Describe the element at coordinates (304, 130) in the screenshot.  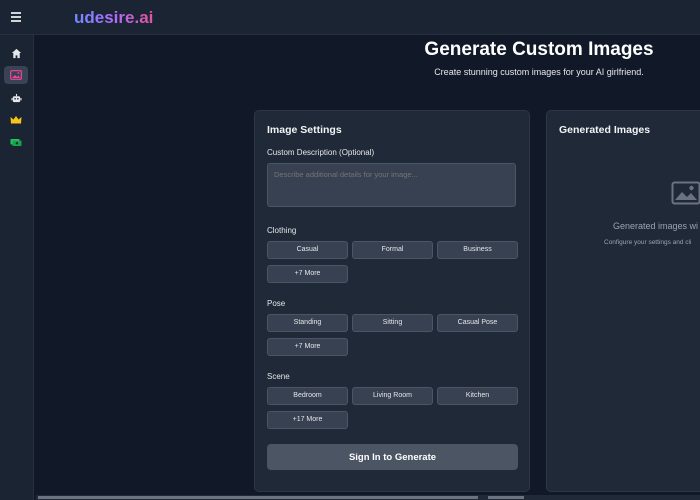
I see `image-settings-title: Image Settings` at that location.